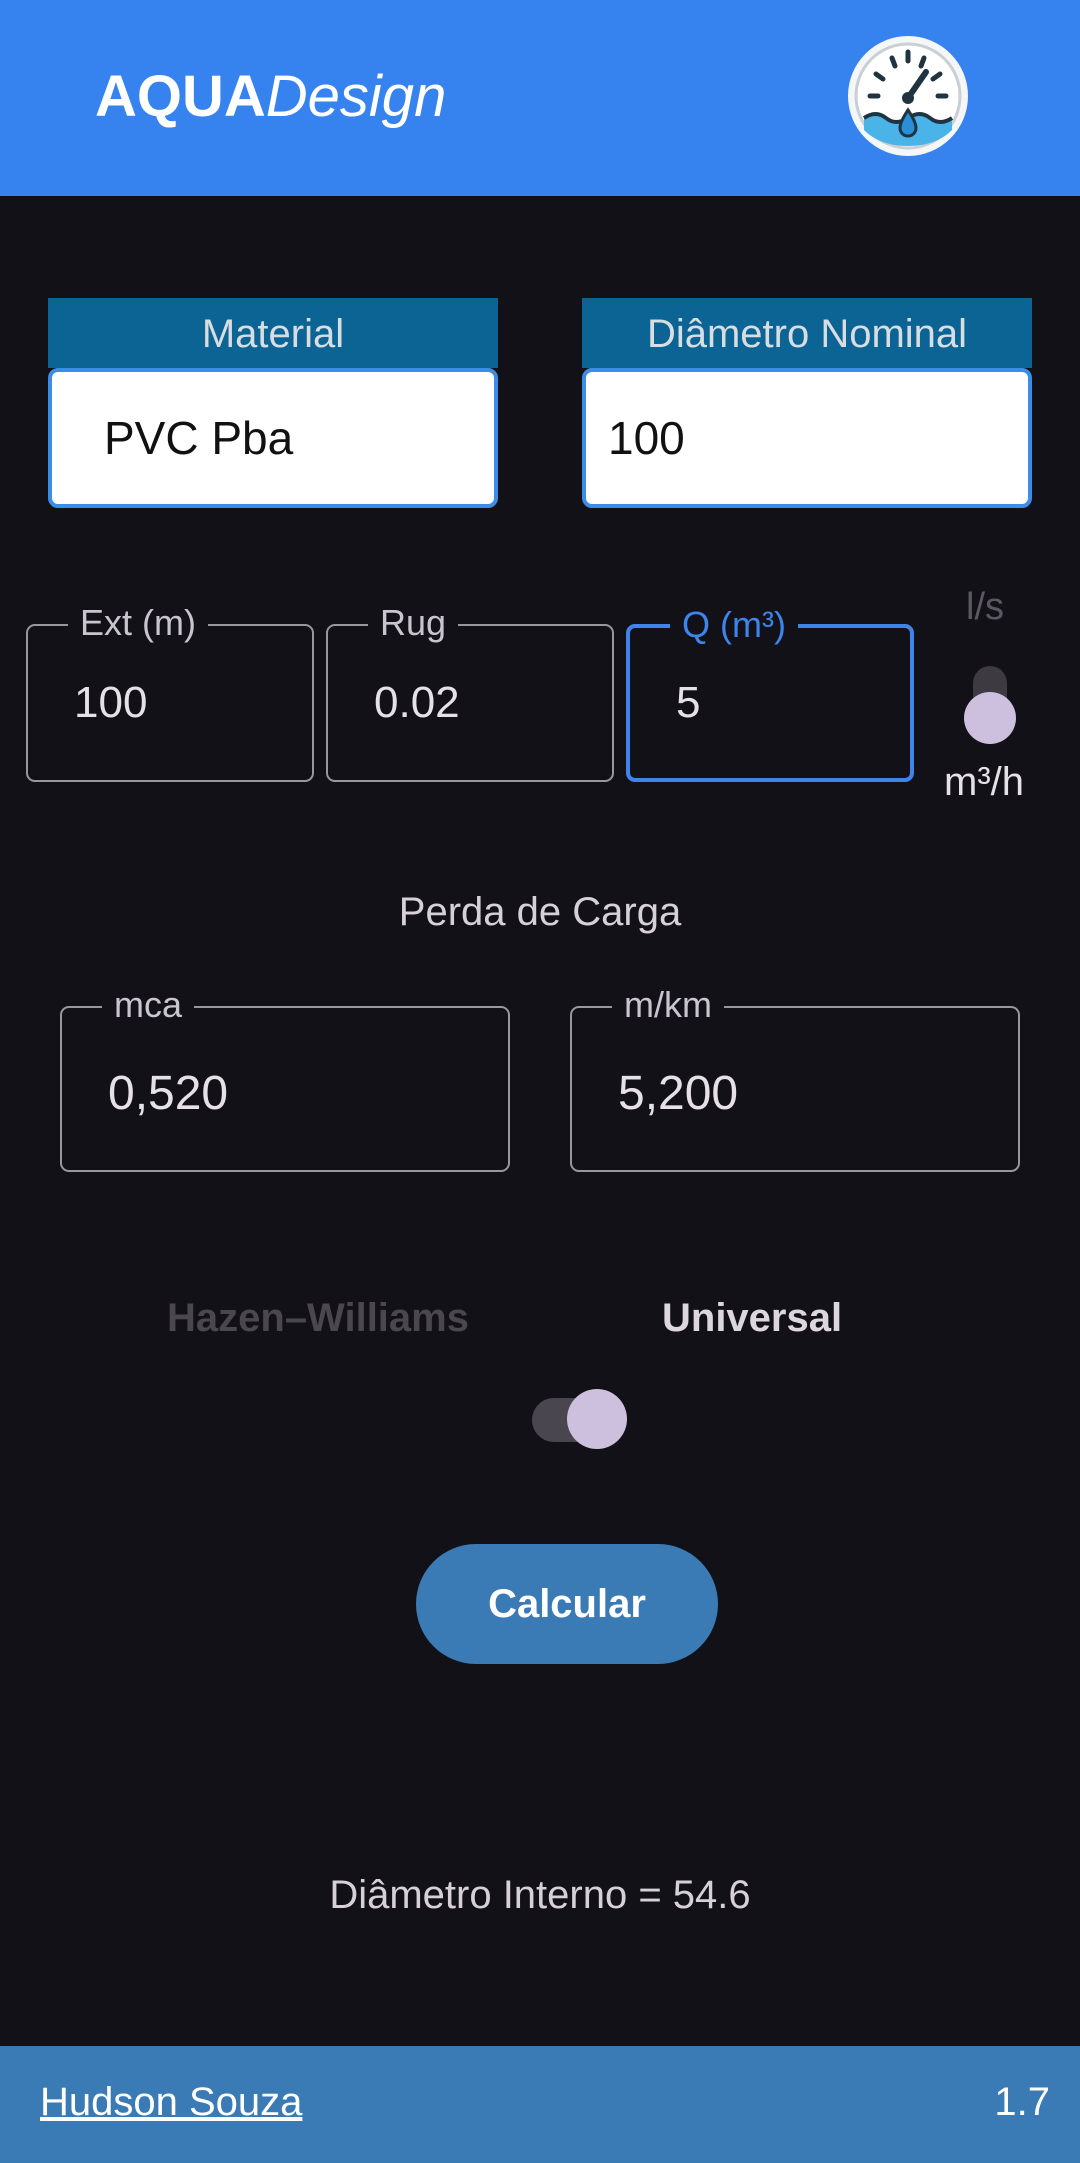 This screenshot has height=2163, width=1080. Describe the element at coordinates (470, 691) in the screenshot. I see `rug-field: Rug 0.02` at that location.